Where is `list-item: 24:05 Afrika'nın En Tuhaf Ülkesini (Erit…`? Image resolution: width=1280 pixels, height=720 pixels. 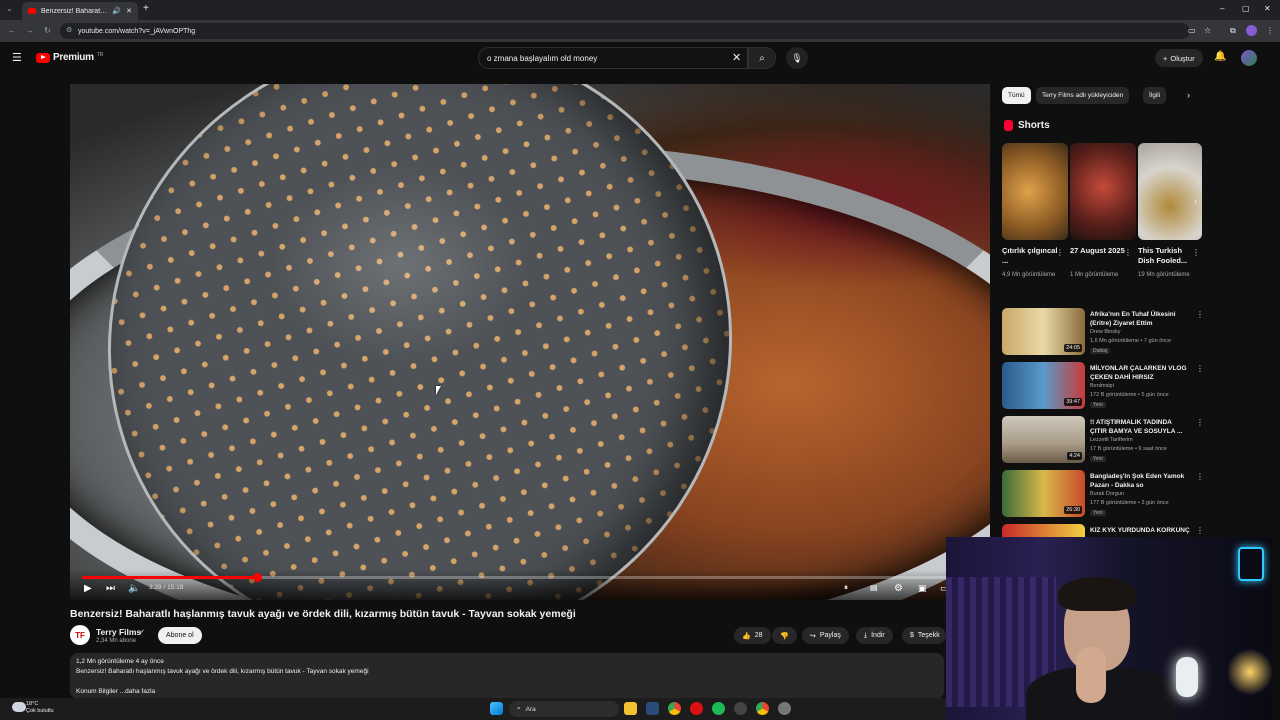
list-item: 24:05 Afrika'nın En Tuhaf Ülkesini (Erit… is located at coordinates (1103, 333).